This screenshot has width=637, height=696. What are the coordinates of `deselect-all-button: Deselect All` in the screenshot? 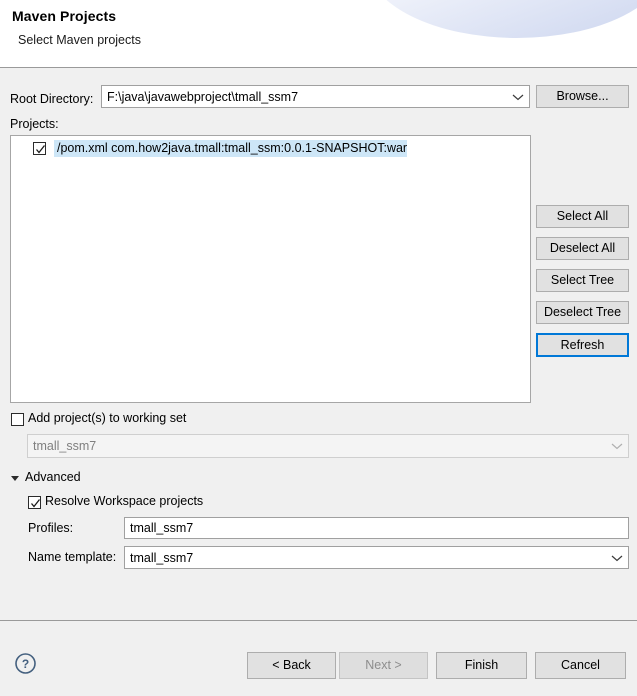 It's located at (582, 248).